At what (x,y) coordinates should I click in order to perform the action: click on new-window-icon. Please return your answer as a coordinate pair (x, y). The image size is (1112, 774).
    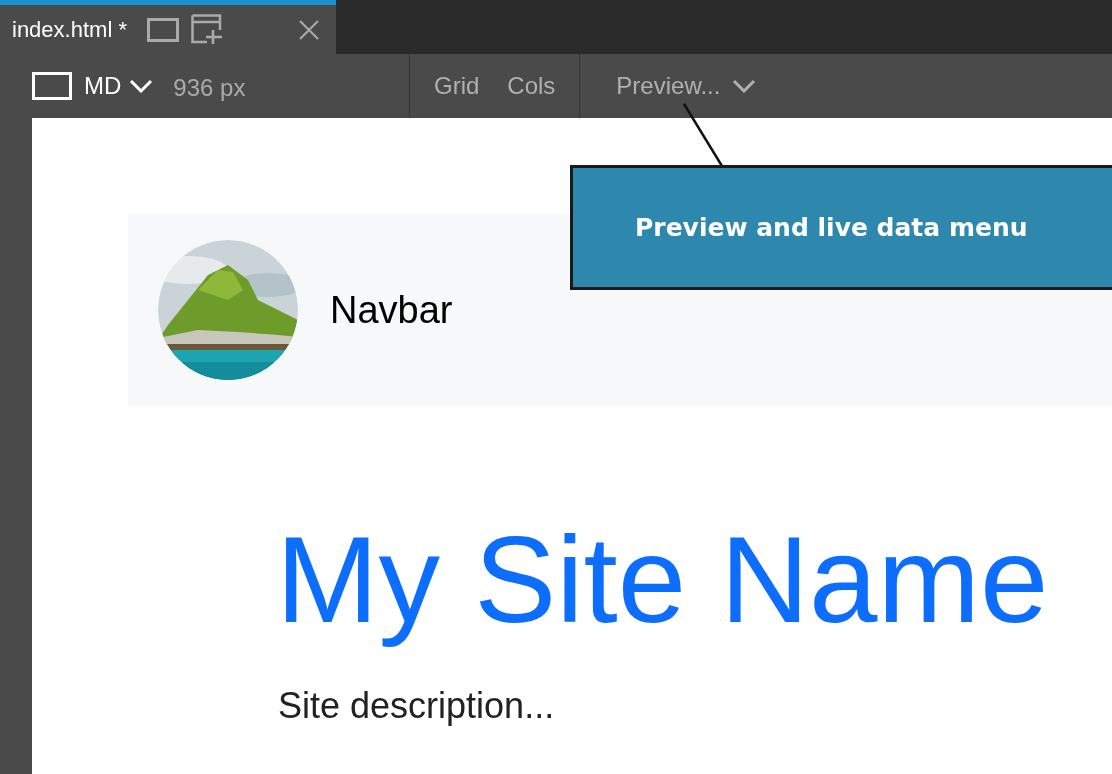
    Looking at the image, I should click on (207, 29).